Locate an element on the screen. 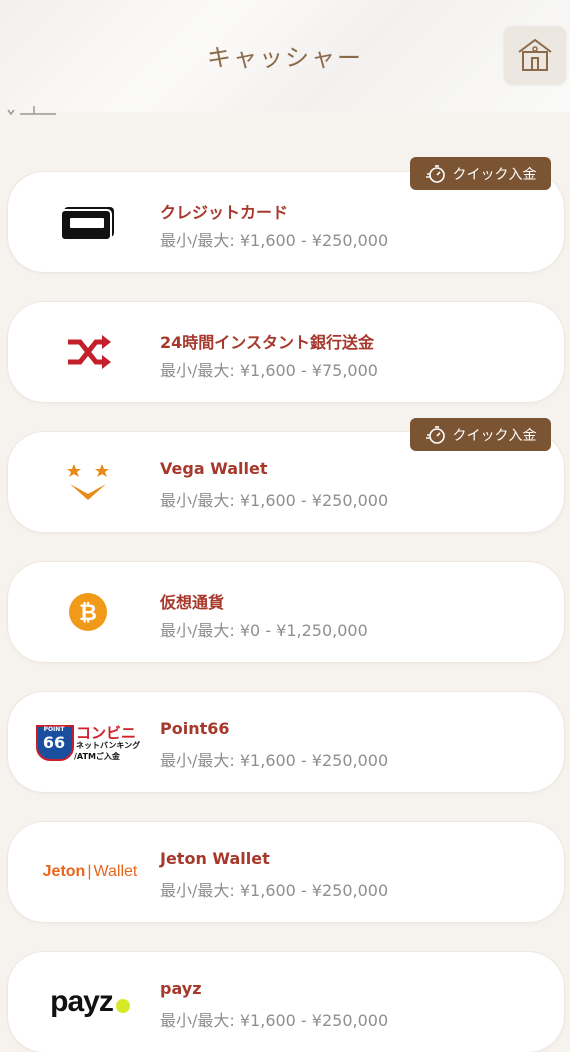  method-range: 最小/最大: ¥0 - ¥1,250,000 is located at coordinates (264, 630).